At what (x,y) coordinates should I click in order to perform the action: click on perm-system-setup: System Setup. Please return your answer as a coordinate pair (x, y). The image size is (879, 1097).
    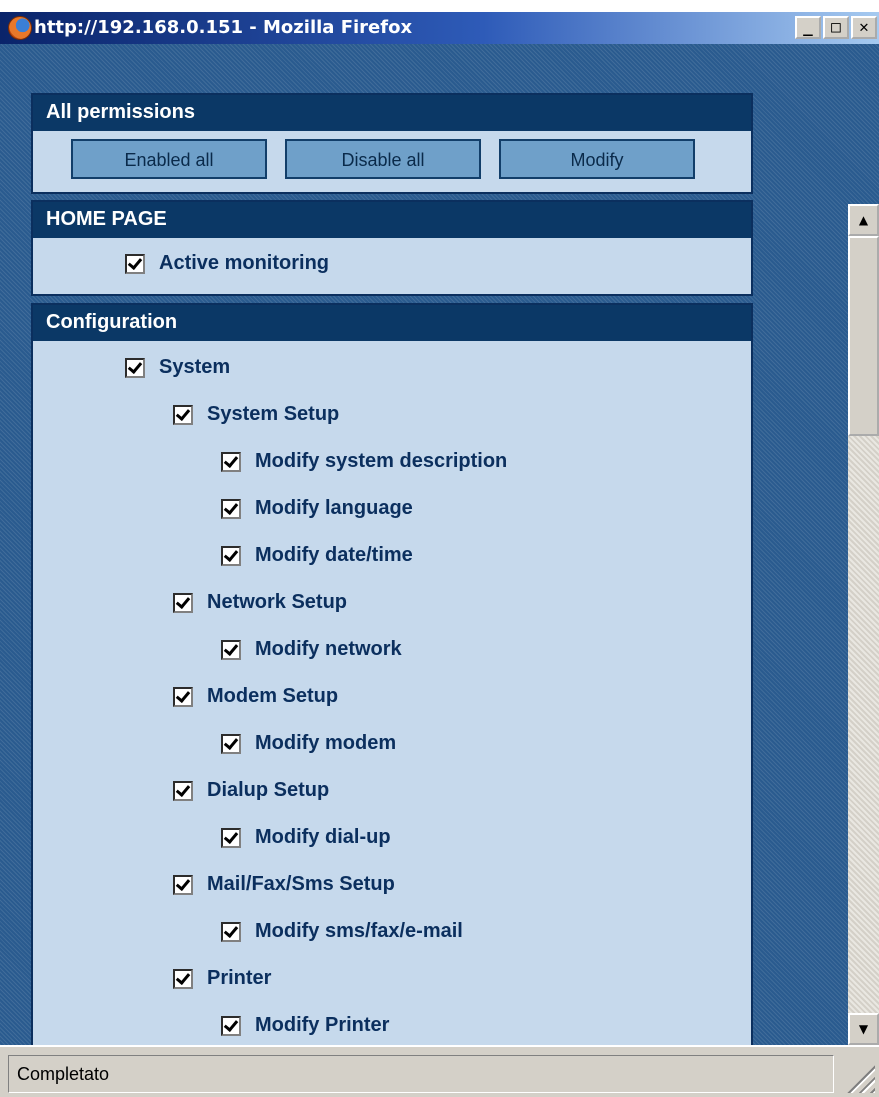
    Looking at the image, I should click on (256, 414).